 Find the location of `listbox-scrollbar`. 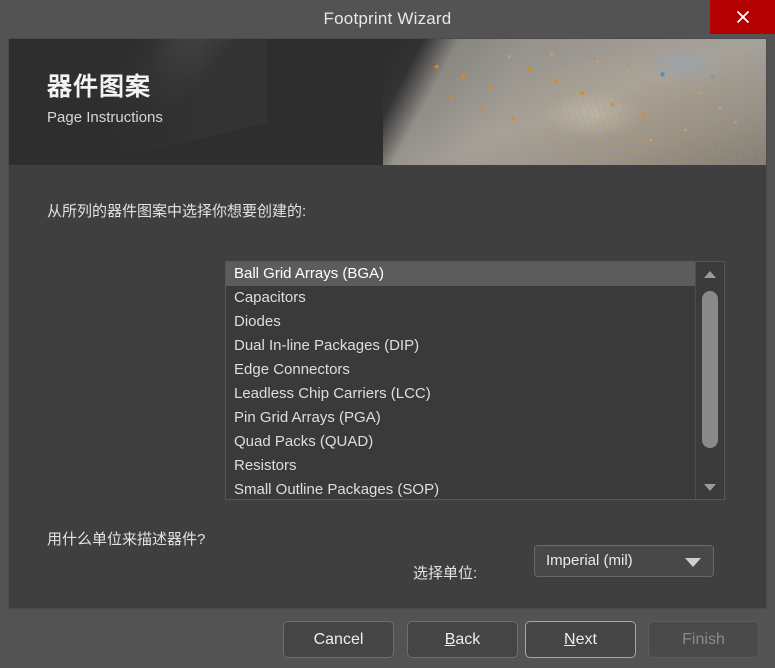

listbox-scrollbar is located at coordinates (709, 380).